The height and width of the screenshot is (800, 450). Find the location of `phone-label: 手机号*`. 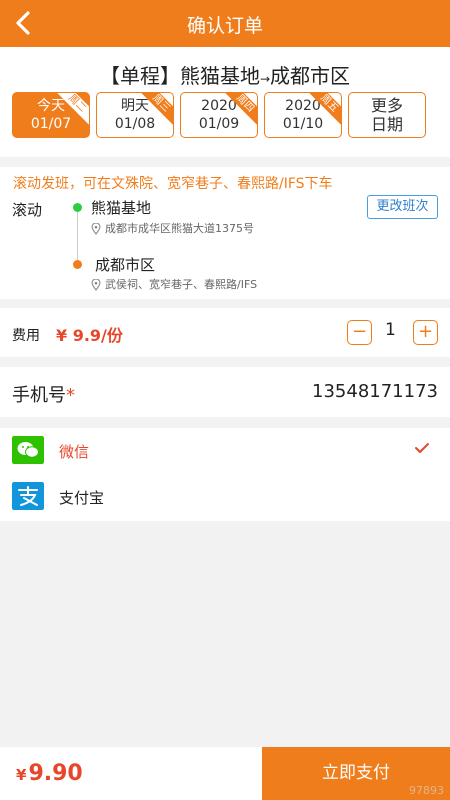

phone-label: 手机号* is located at coordinates (43, 394).